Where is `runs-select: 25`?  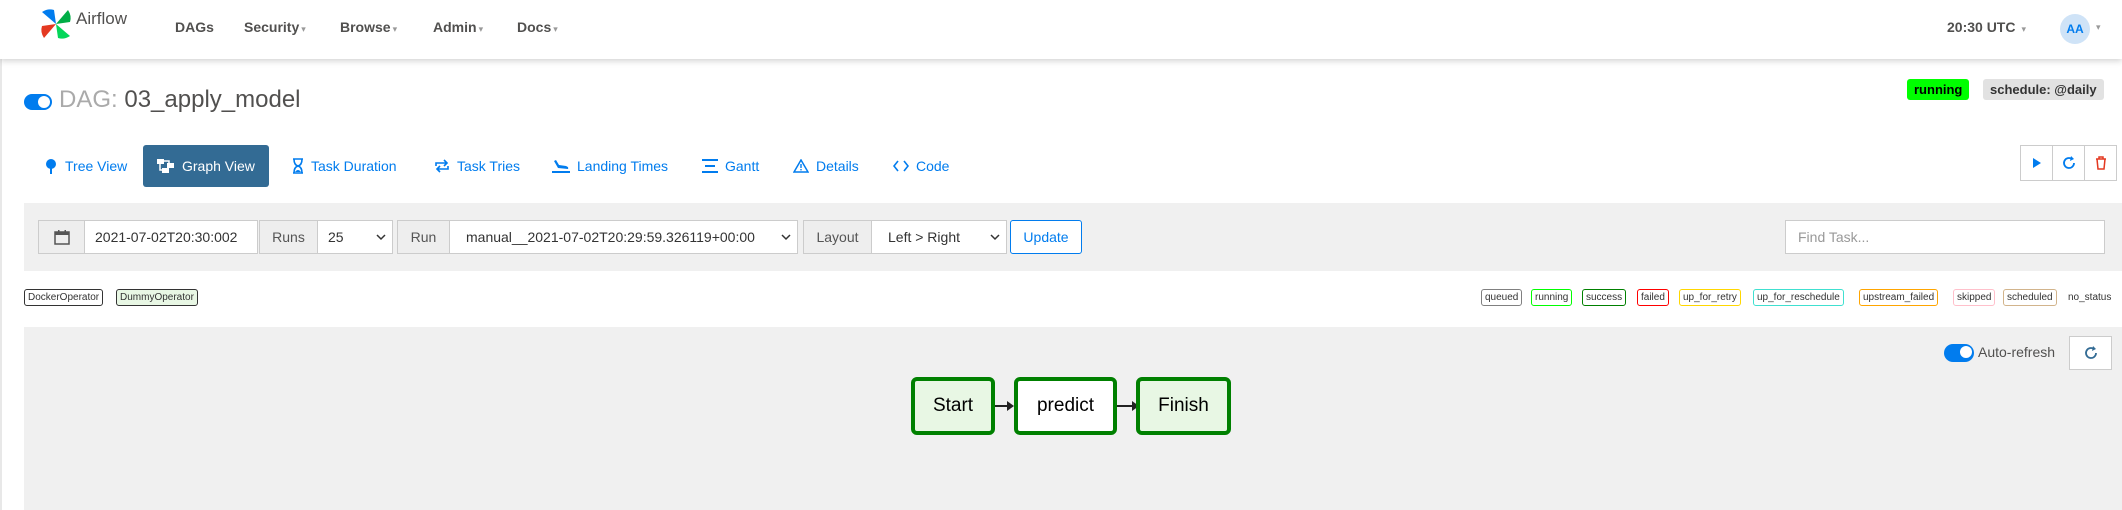
runs-select: 25 is located at coordinates (355, 237).